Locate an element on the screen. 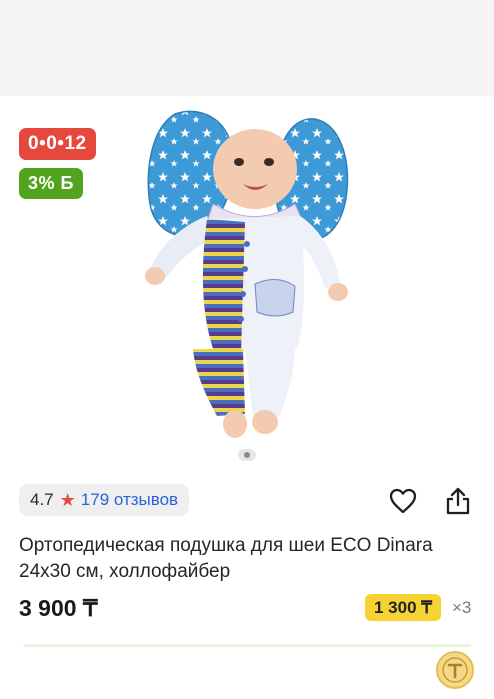 The height and width of the screenshot is (699, 494). star-icon: ★ is located at coordinates (67, 500).